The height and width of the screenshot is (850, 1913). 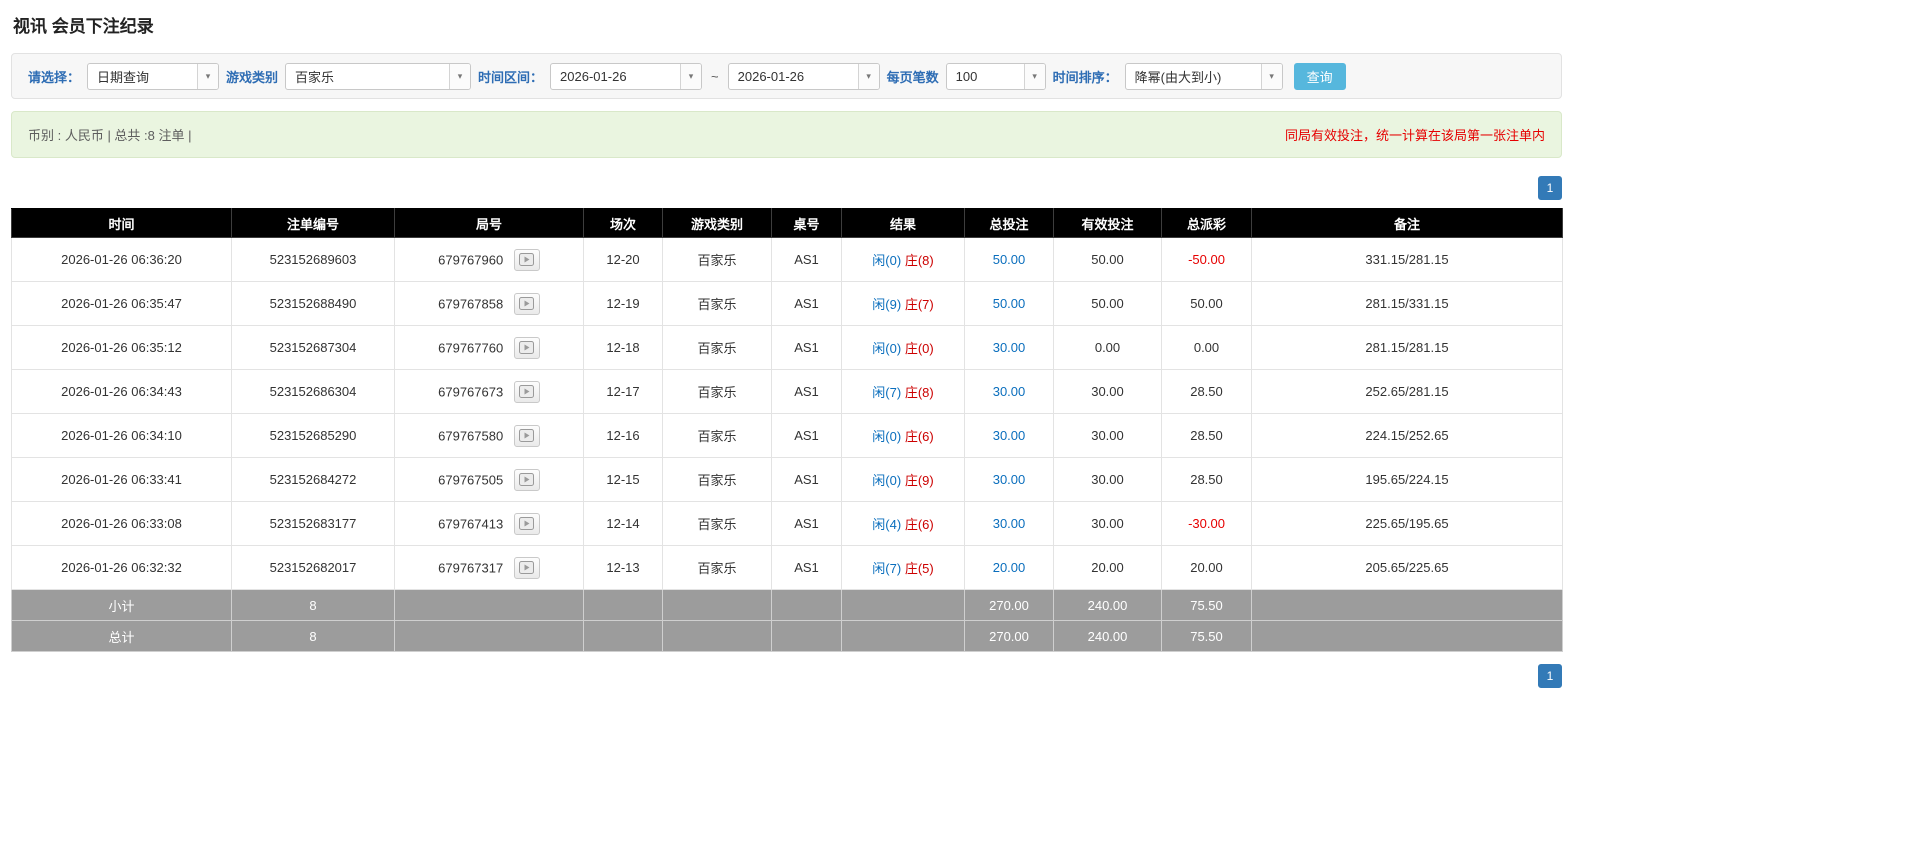 What do you see at coordinates (1206, 636) in the screenshot?
I see `total-payout: 75.50` at bounding box center [1206, 636].